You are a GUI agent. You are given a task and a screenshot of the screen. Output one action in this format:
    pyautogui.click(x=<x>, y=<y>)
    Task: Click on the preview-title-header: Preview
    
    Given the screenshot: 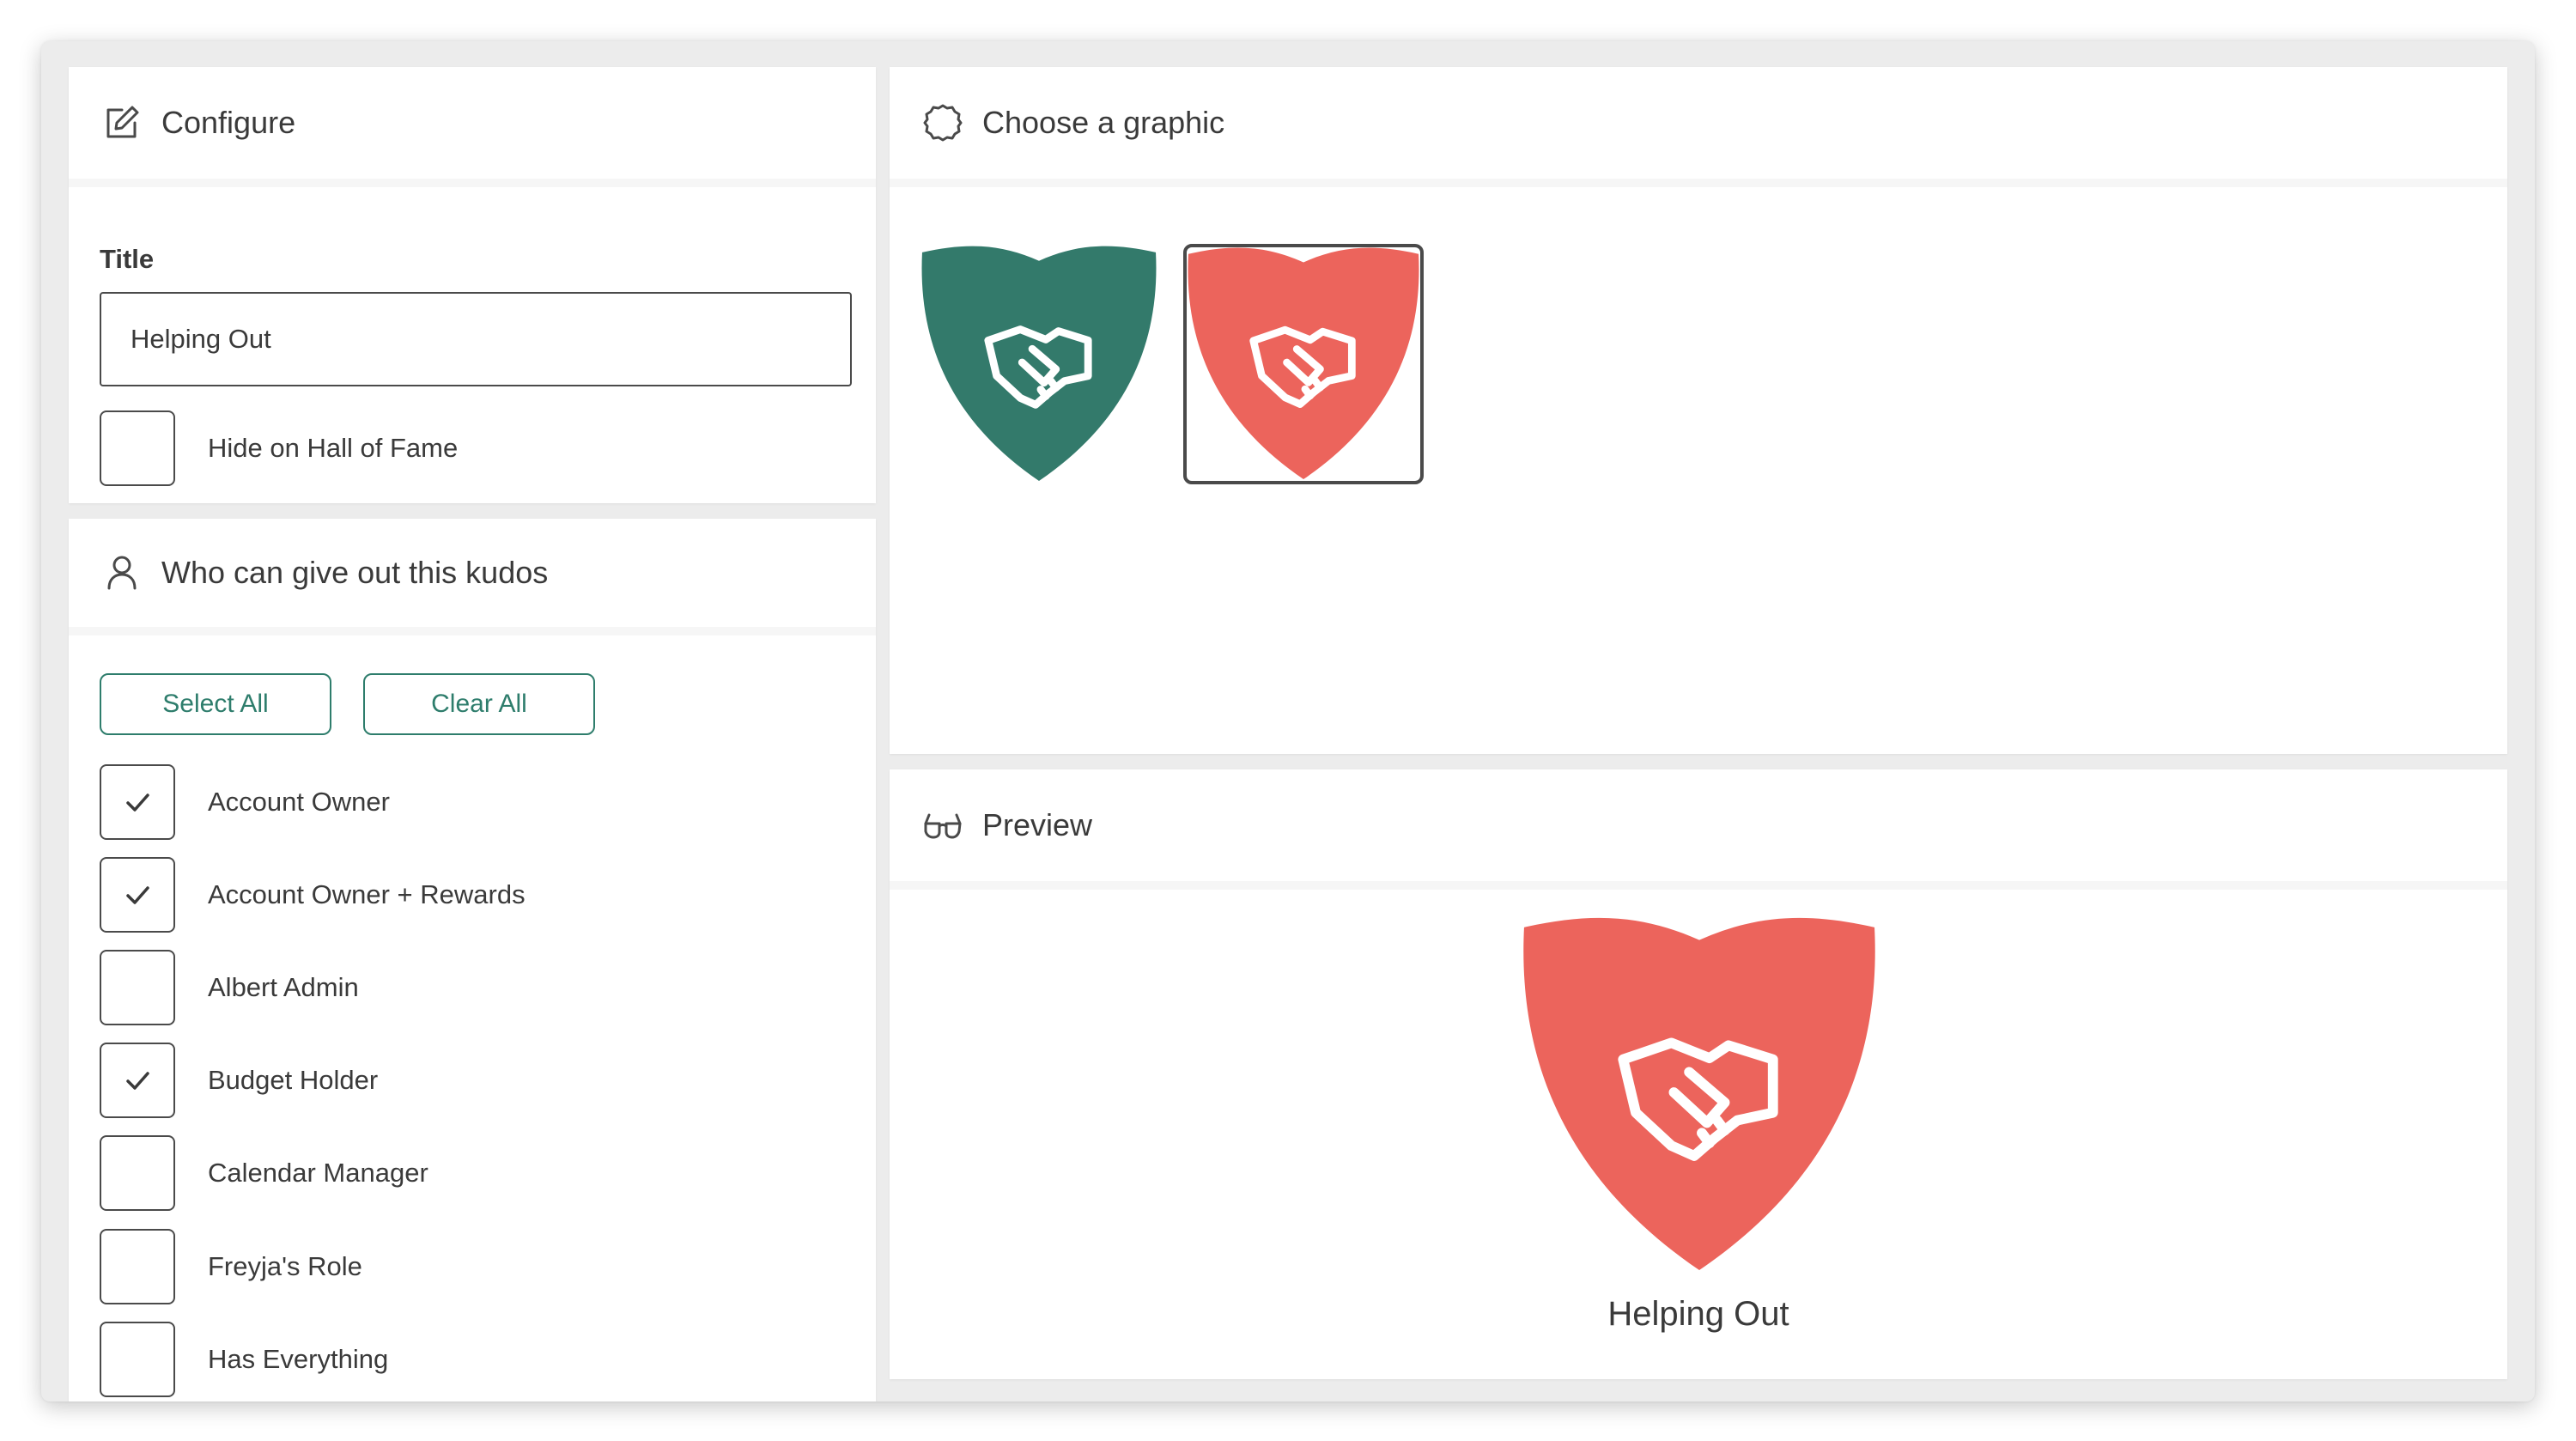 What is the action you would take?
    pyautogui.click(x=1038, y=824)
    